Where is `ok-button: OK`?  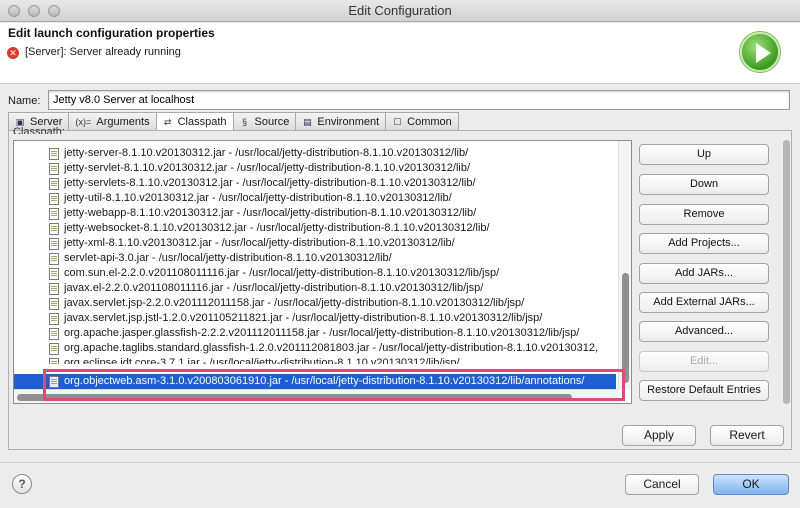 ok-button: OK is located at coordinates (751, 484).